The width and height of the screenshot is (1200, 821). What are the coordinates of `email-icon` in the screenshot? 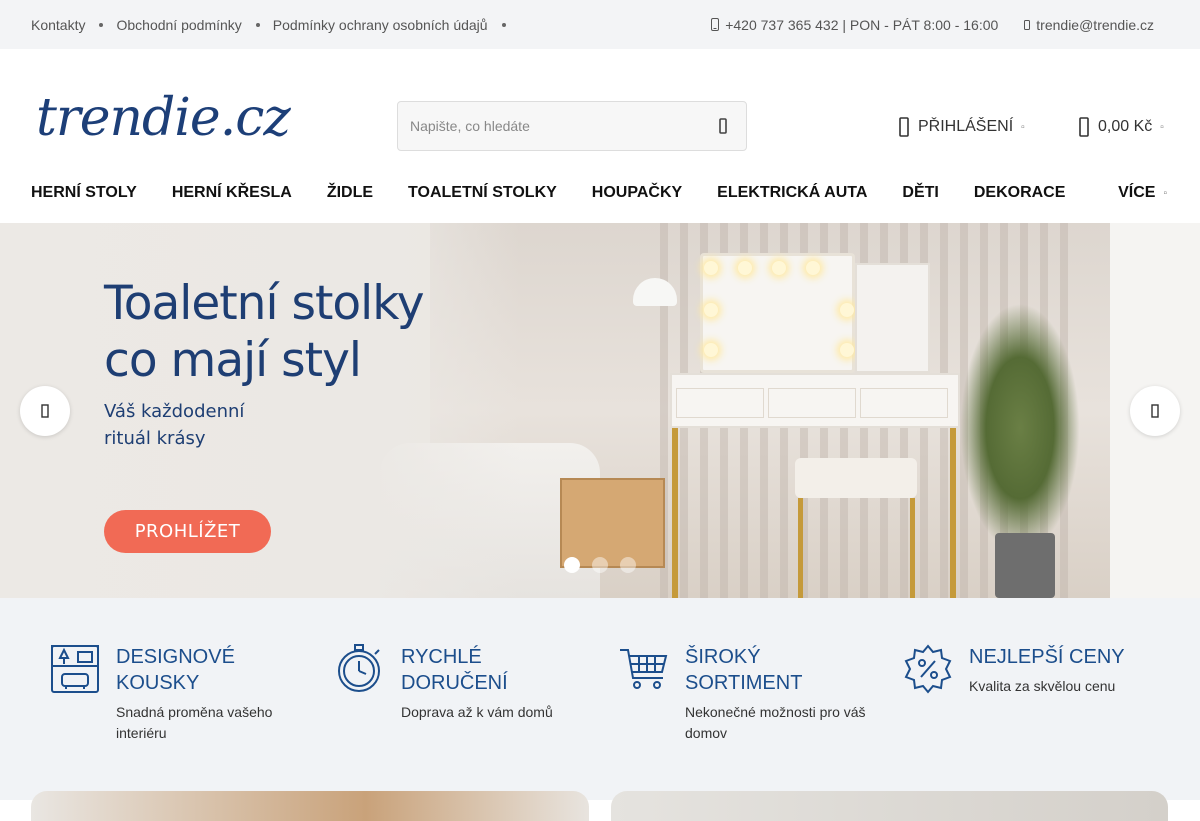 It's located at (1027, 24).